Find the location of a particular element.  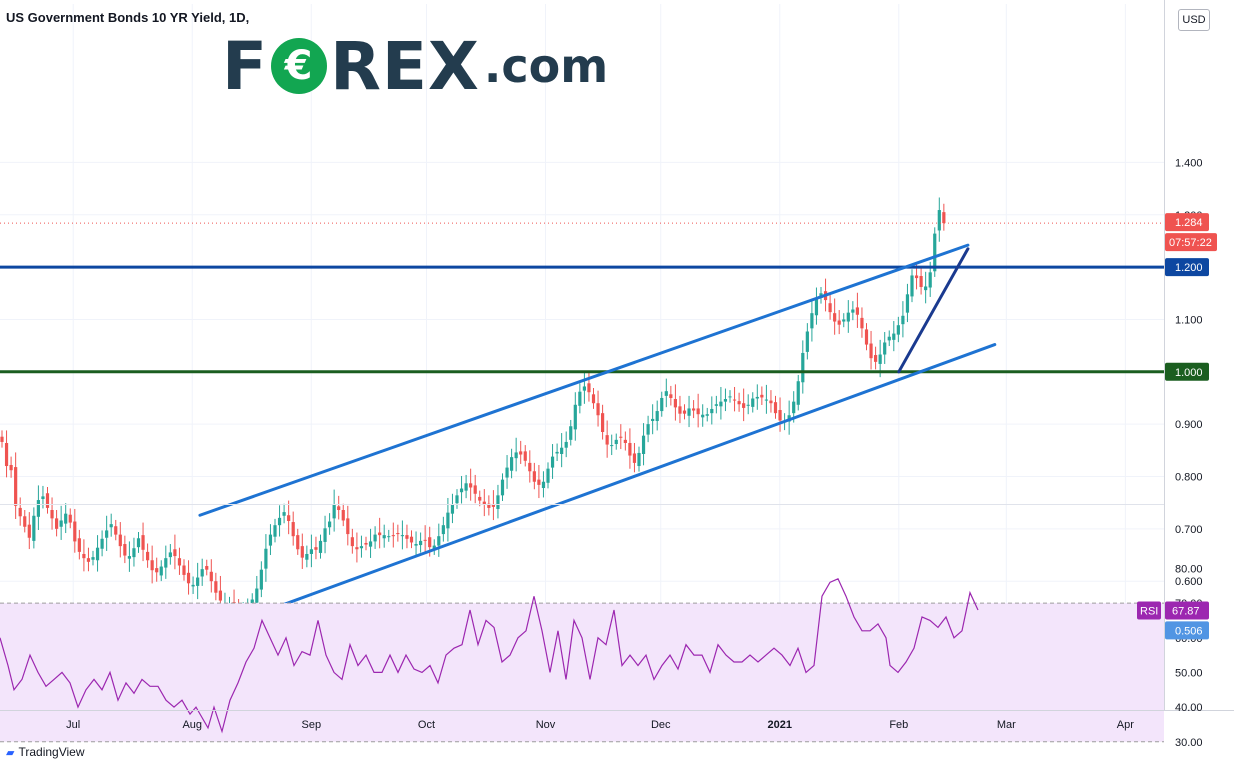

price-tick-label: 0.900 is located at coordinates (1189, 425).